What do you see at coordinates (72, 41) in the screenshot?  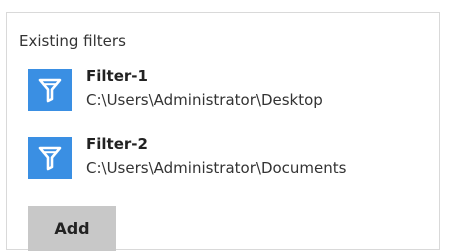 I see `section-title: Existing filters` at bounding box center [72, 41].